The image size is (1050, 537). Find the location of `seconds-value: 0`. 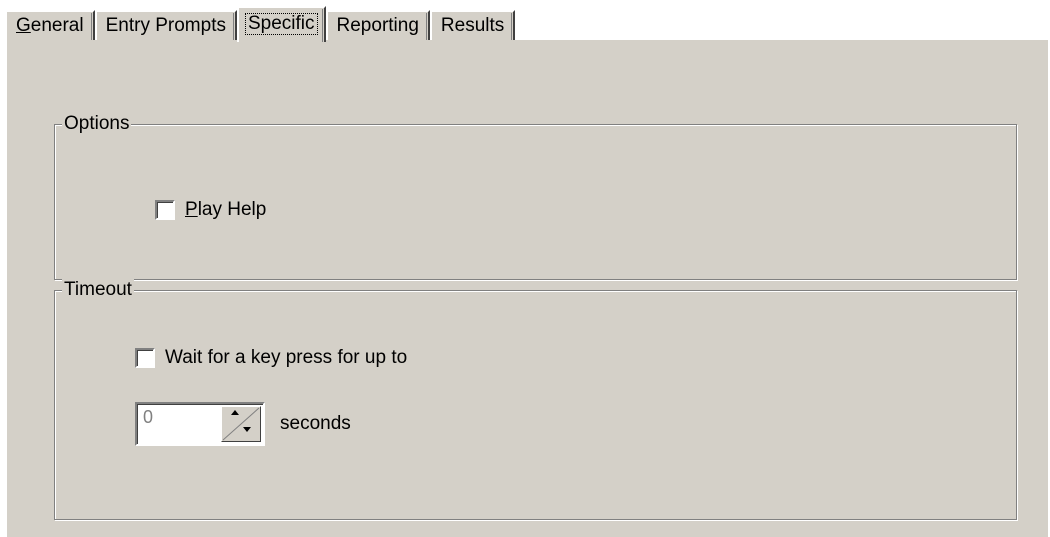

seconds-value: 0 is located at coordinates (148, 417).